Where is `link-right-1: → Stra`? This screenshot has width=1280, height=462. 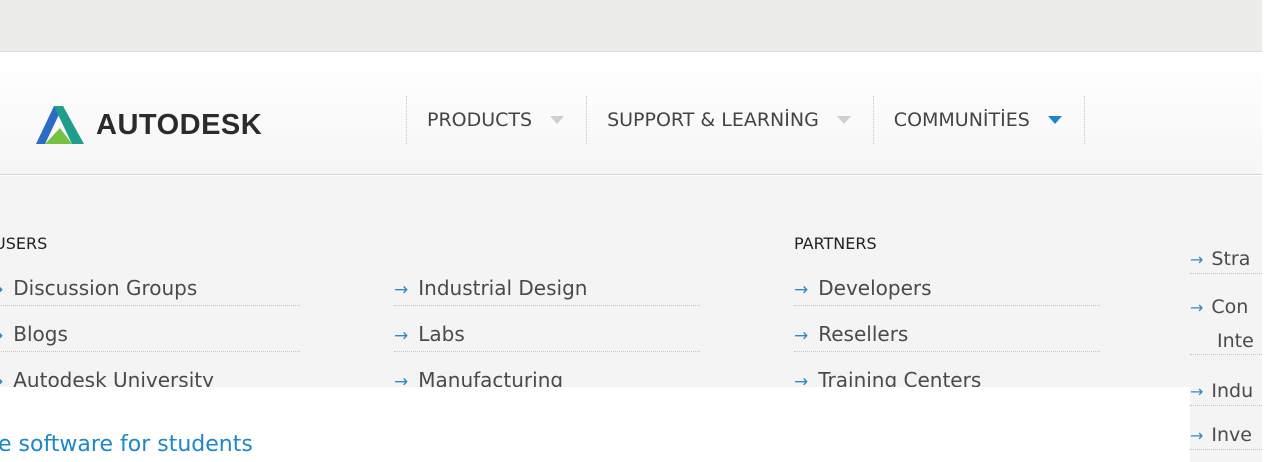
link-right-1: → Stra is located at coordinates (1226, 260).